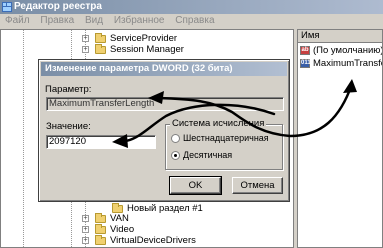 This screenshot has width=383, height=248. I want to click on menu-file: Файл, so click(17, 21).